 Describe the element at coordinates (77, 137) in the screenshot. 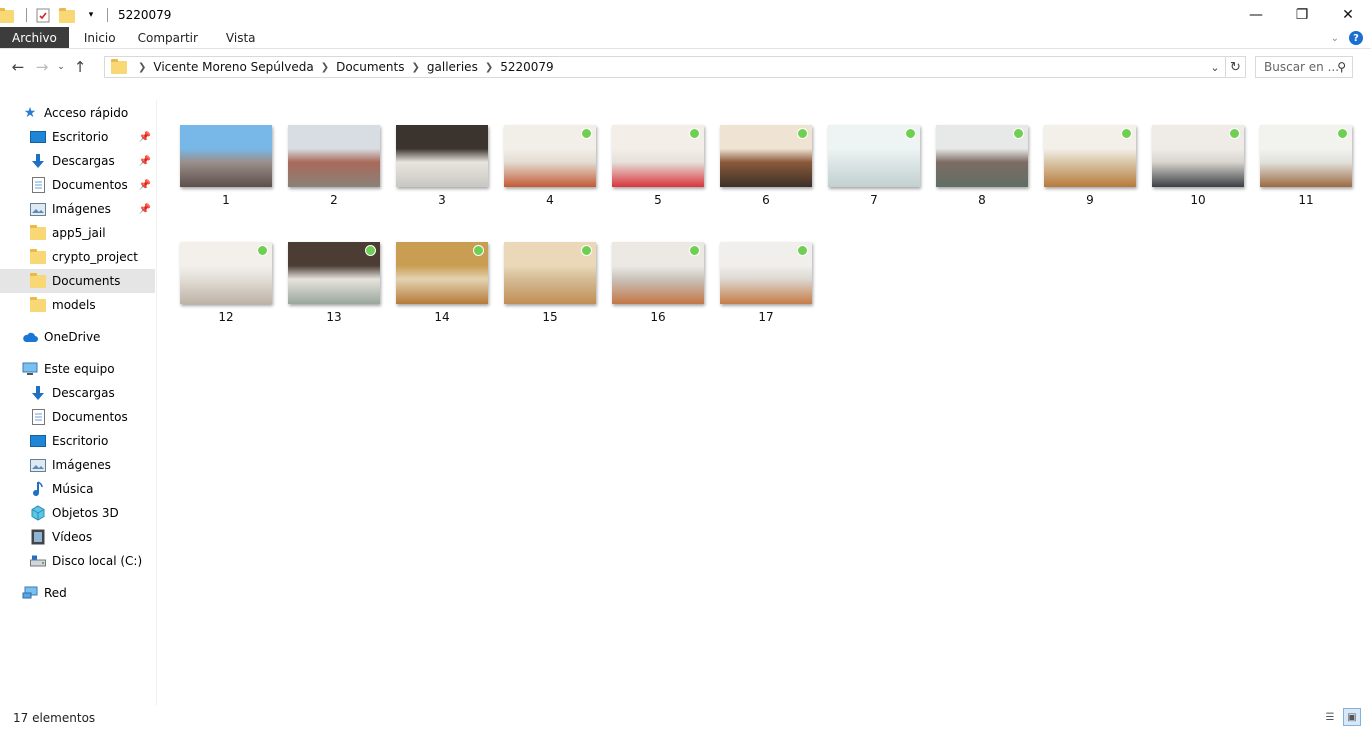

I see `nav-quick-item: Escritorio 📌` at that location.